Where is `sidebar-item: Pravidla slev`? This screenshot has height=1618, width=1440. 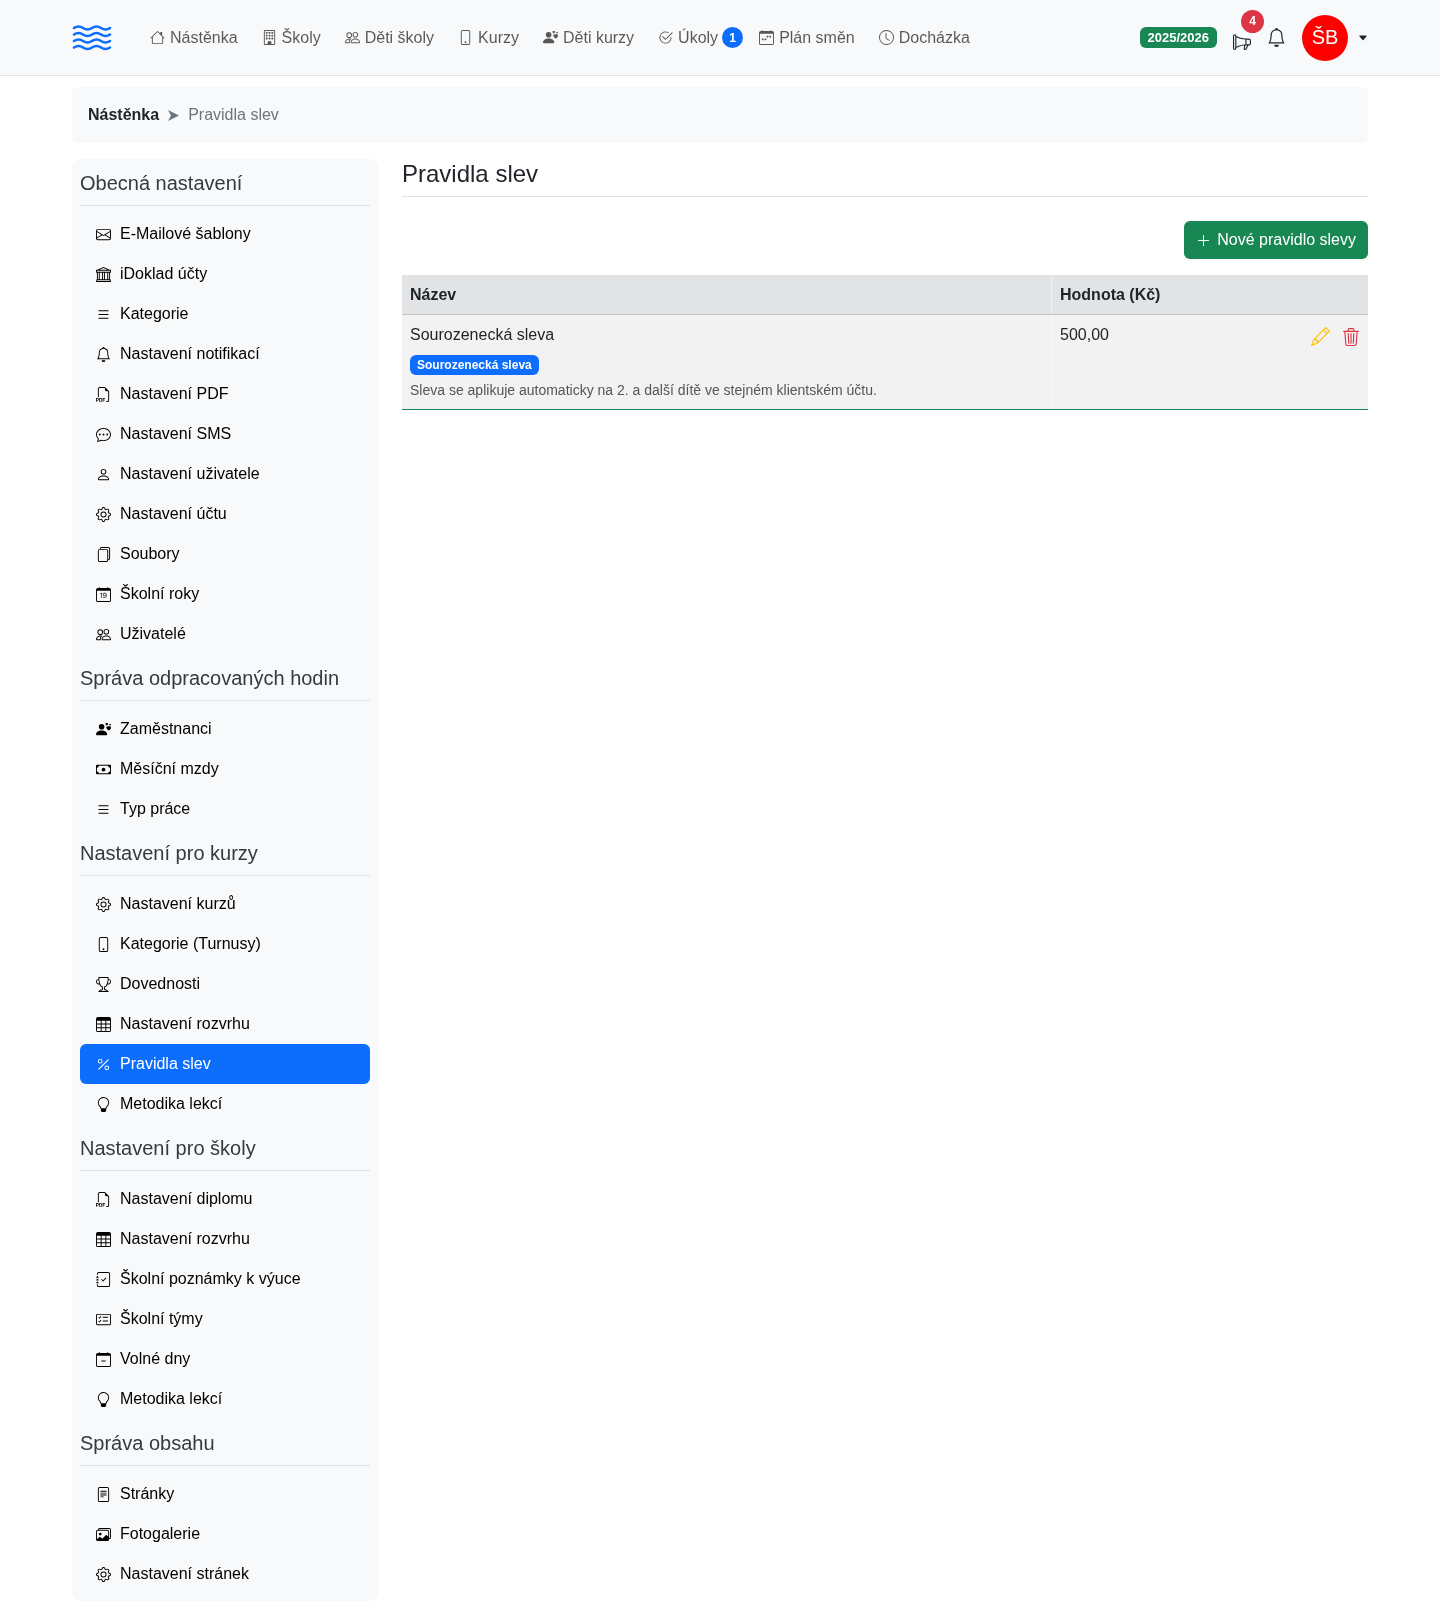
sidebar-item: Pravidla slev is located at coordinates (225, 1064).